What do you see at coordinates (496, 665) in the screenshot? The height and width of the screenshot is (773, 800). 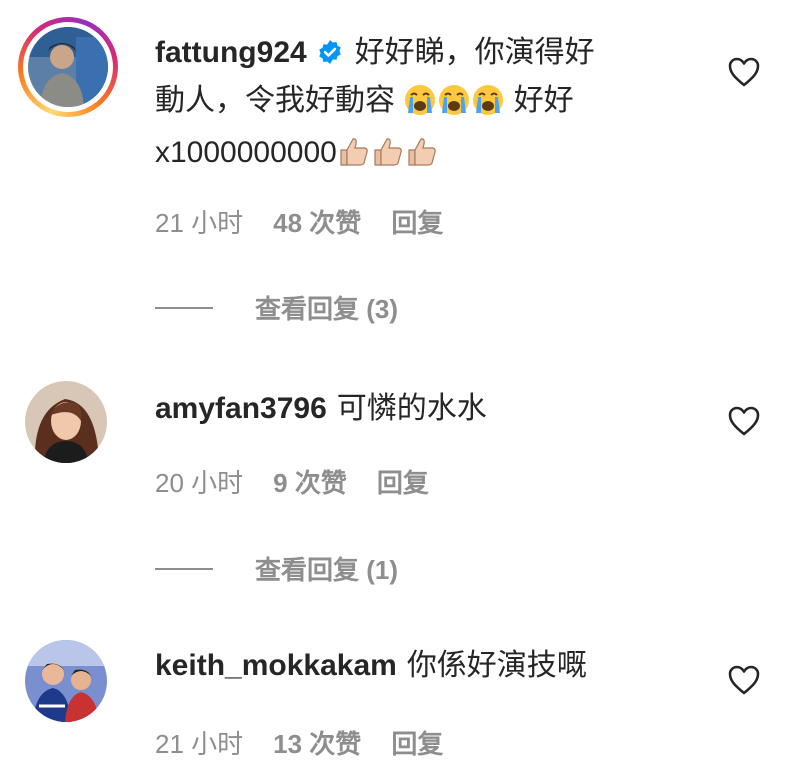 I see `comment-text: 你係好演技嘅` at bounding box center [496, 665].